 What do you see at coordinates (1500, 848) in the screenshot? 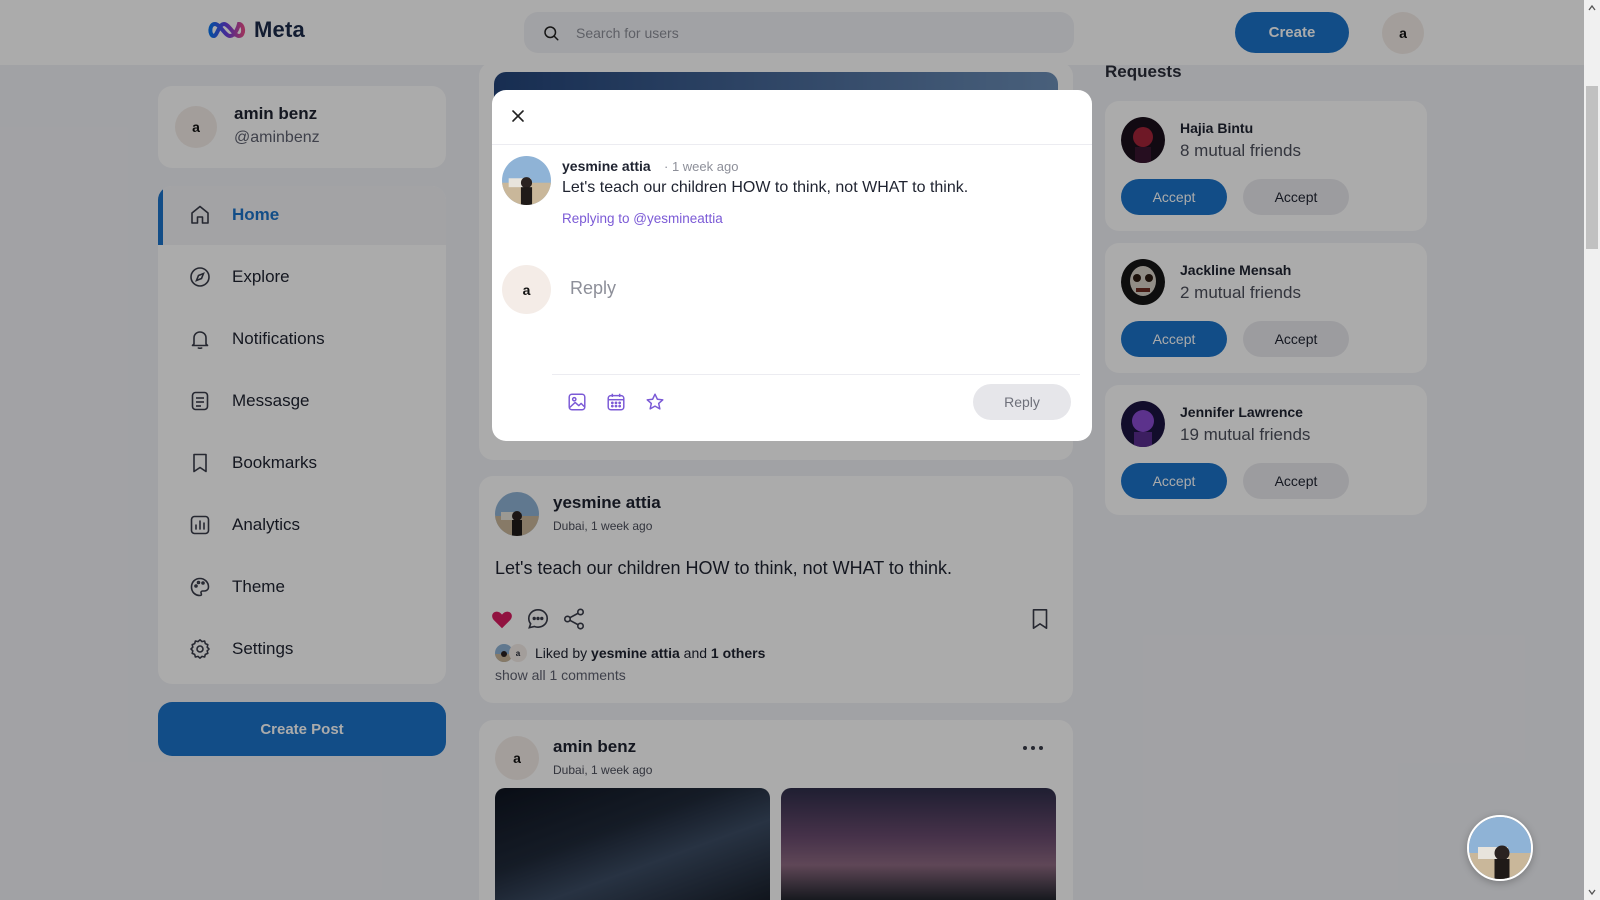
I see `chat-bubble-avatar` at bounding box center [1500, 848].